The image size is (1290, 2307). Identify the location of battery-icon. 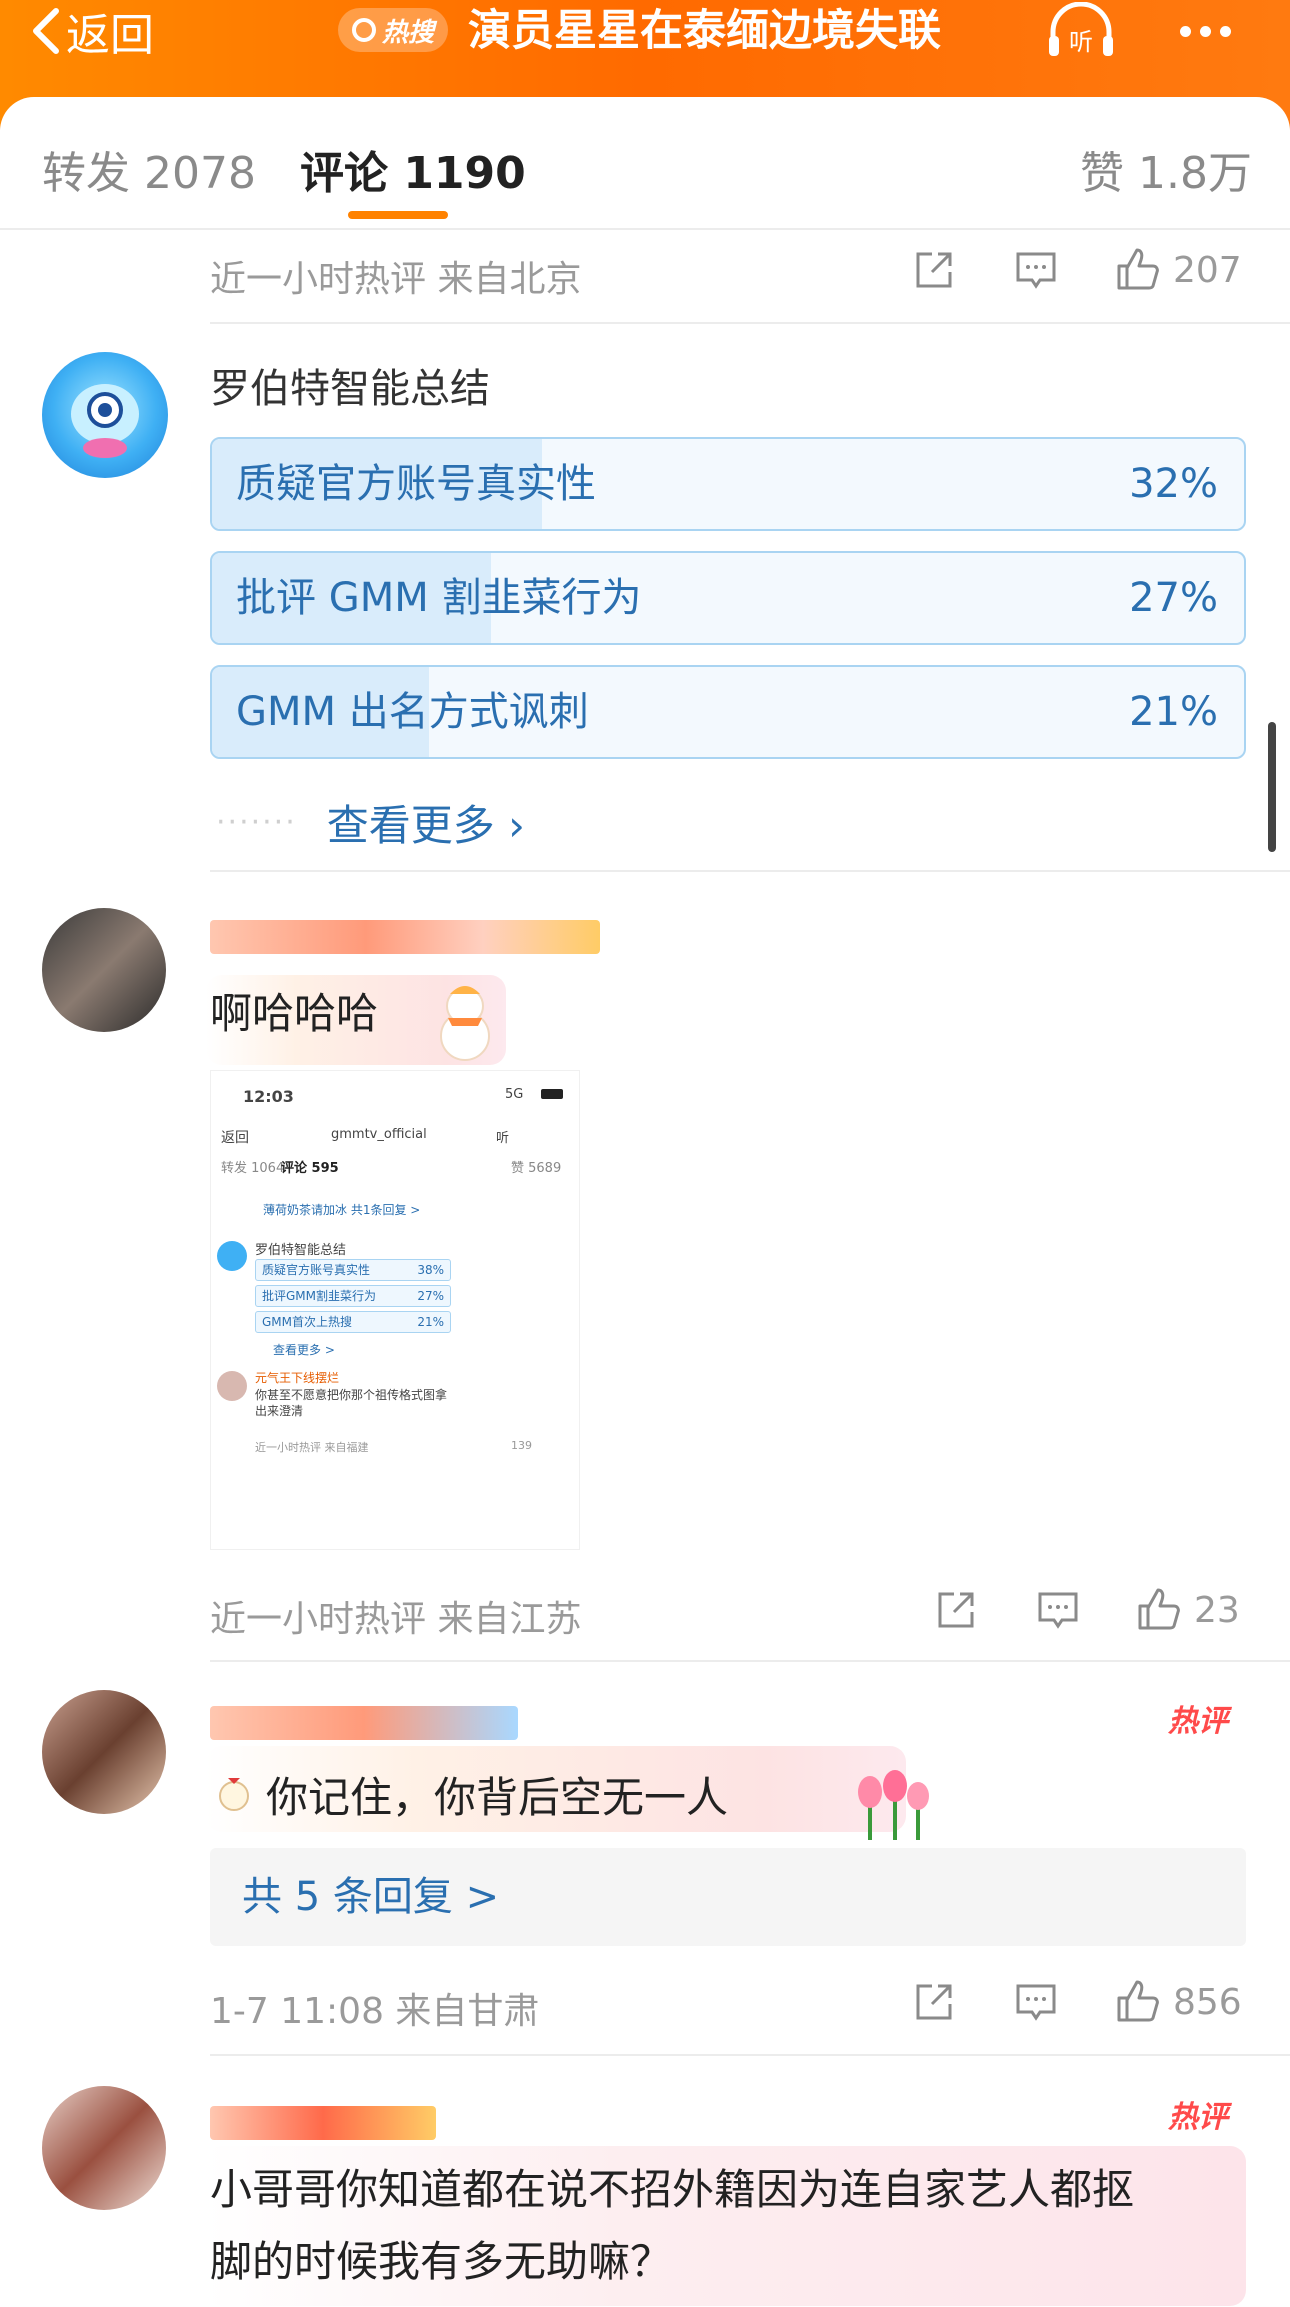
(552, 1094).